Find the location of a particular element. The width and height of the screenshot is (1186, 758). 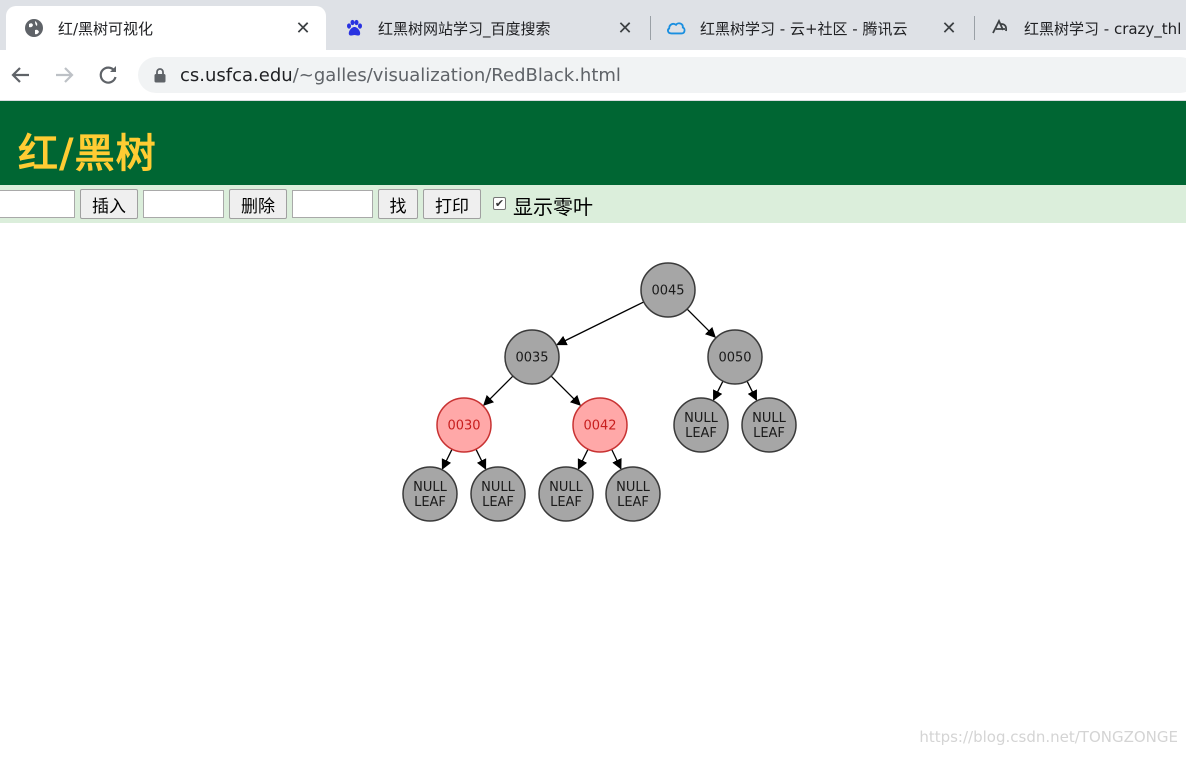

show-null-leaves-checkbox: ✔ is located at coordinates (499, 203).